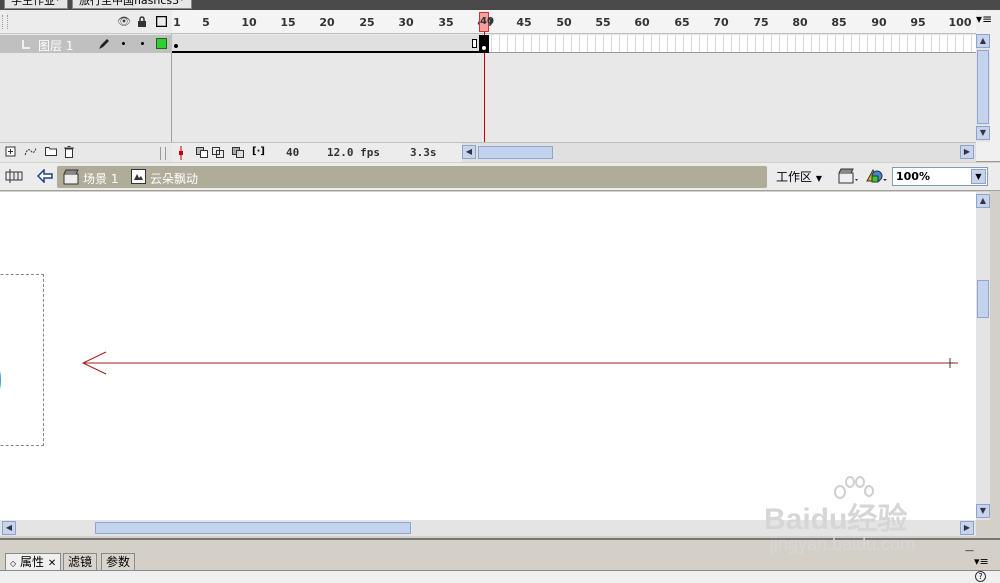 This screenshot has height=583, width=1000. Describe the element at coordinates (177, 22) in the screenshot. I see `frame-tick: 1` at that location.